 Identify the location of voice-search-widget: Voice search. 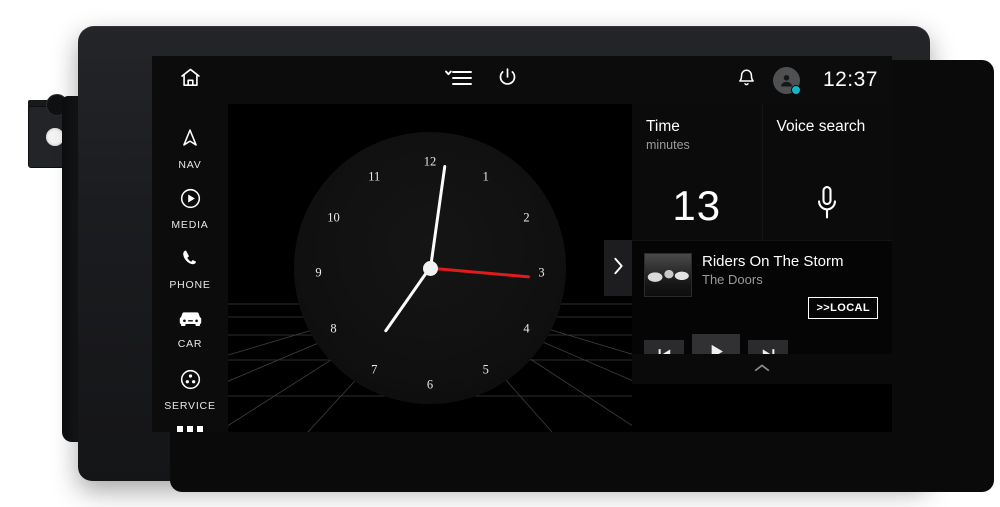
(827, 172).